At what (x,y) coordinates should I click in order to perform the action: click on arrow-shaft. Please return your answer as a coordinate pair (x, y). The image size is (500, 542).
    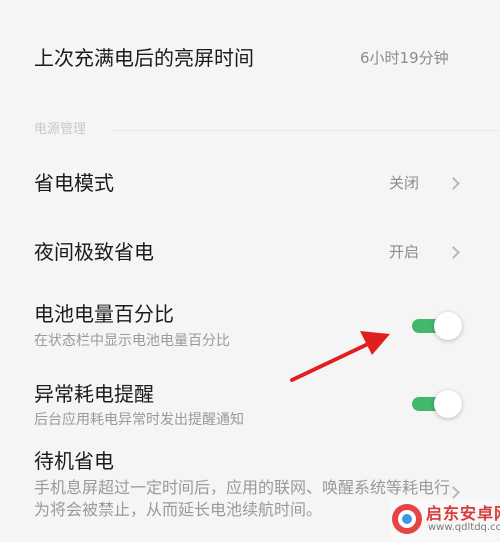
    Looking at the image, I should click on (330, 362).